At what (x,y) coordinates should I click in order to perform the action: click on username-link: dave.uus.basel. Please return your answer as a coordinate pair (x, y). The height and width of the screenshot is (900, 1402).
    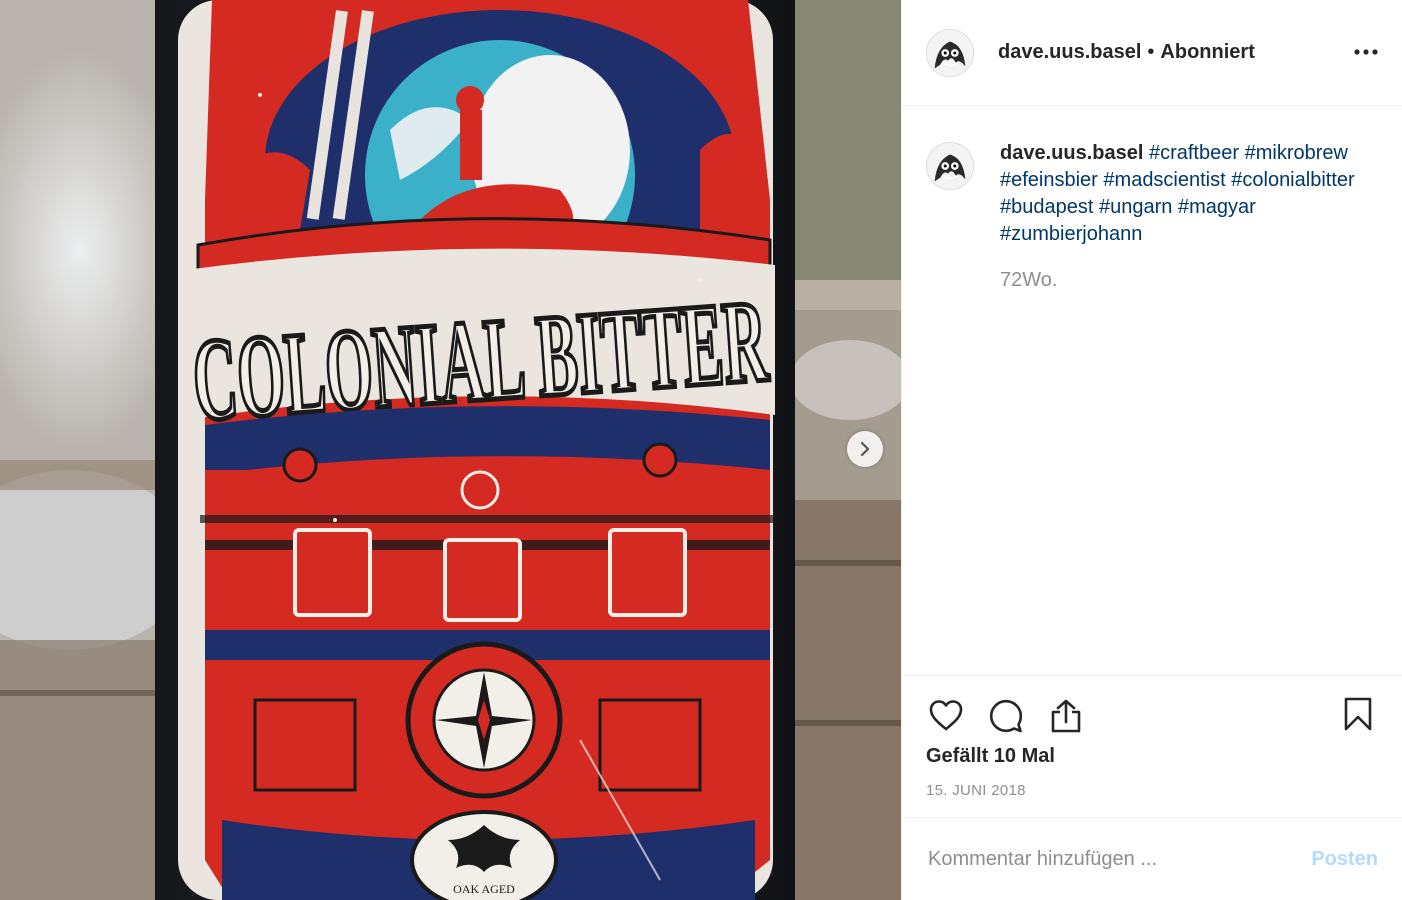
    Looking at the image, I should click on (1069, 52).